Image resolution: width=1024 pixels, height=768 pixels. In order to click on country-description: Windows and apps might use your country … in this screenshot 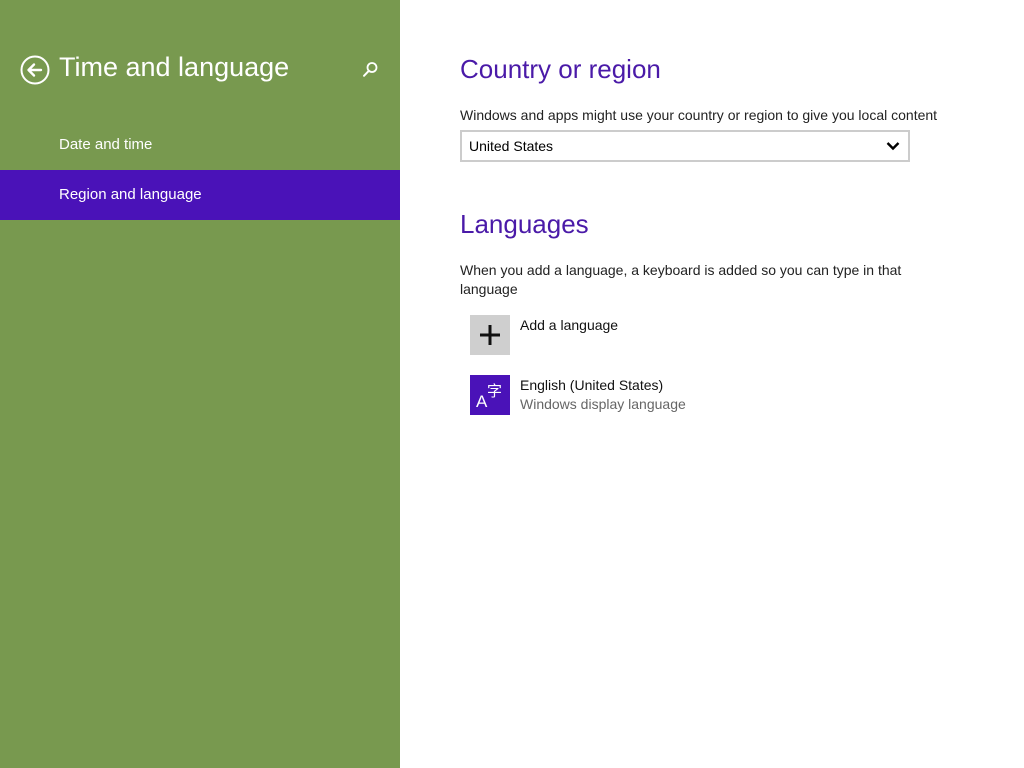, I will do `click(699, 115)`.